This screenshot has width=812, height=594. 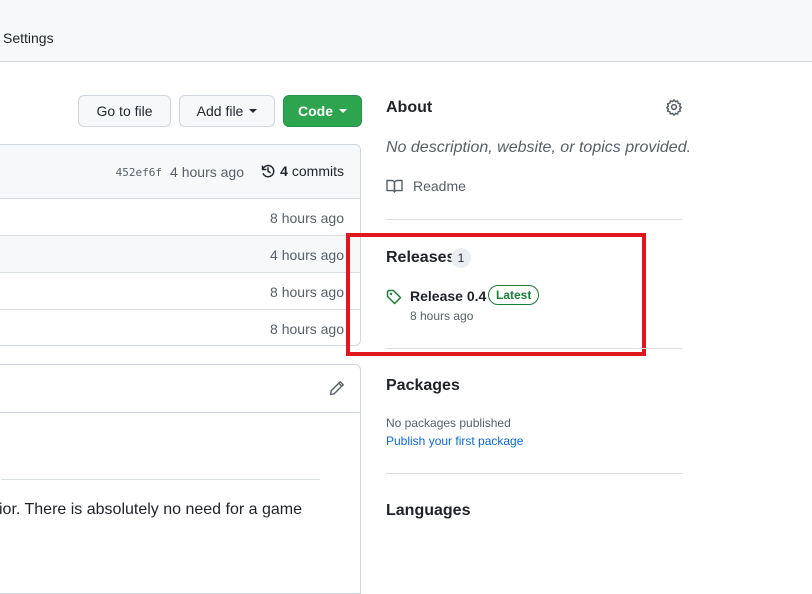 What do you see at coordinates (406, 31) in the screenshot?
I see `repo-nav-bar: Settings` at bounding box center [406, 31].